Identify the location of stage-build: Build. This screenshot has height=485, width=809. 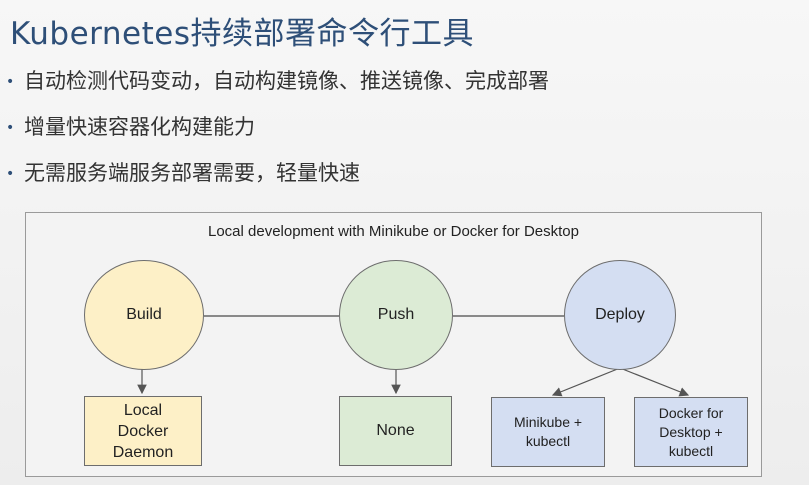
(144, 315).